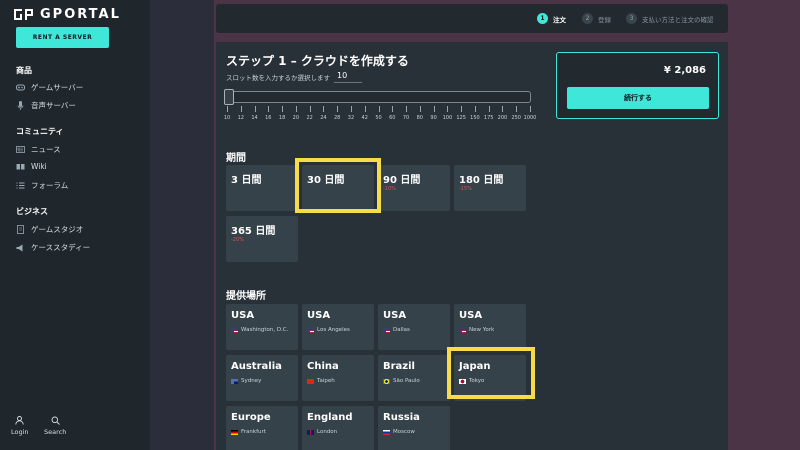 The image size is (800, 450). I want to click on nav-section-community: コミュニティ, so click(40, 131).